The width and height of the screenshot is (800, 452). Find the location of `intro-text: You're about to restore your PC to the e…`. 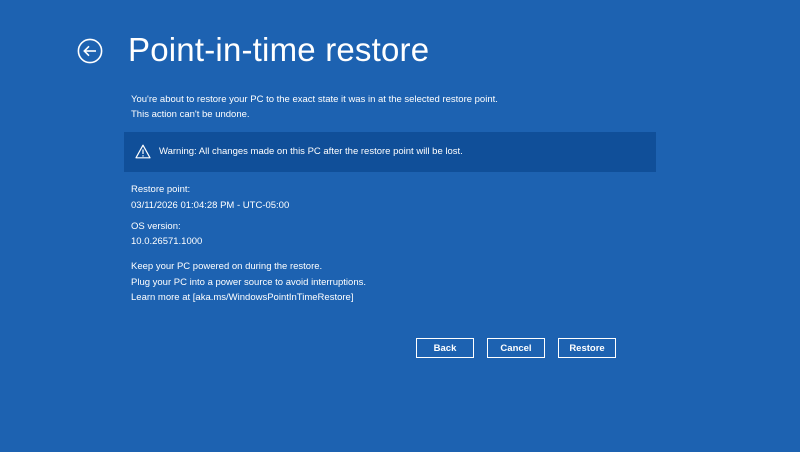

intro-text: You're about to restore your PC to the e… is located at coordinates (314, 107).